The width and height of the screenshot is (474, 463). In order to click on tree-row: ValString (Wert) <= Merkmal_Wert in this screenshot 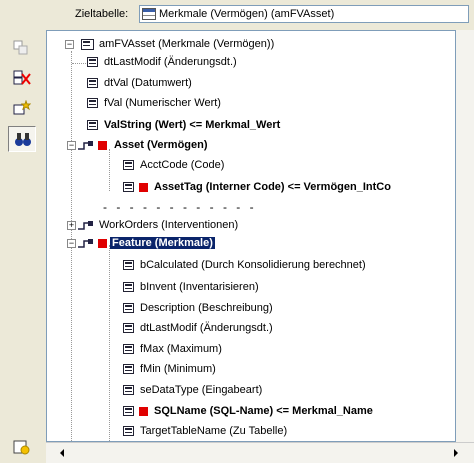, I will do `click(247, 126)`.